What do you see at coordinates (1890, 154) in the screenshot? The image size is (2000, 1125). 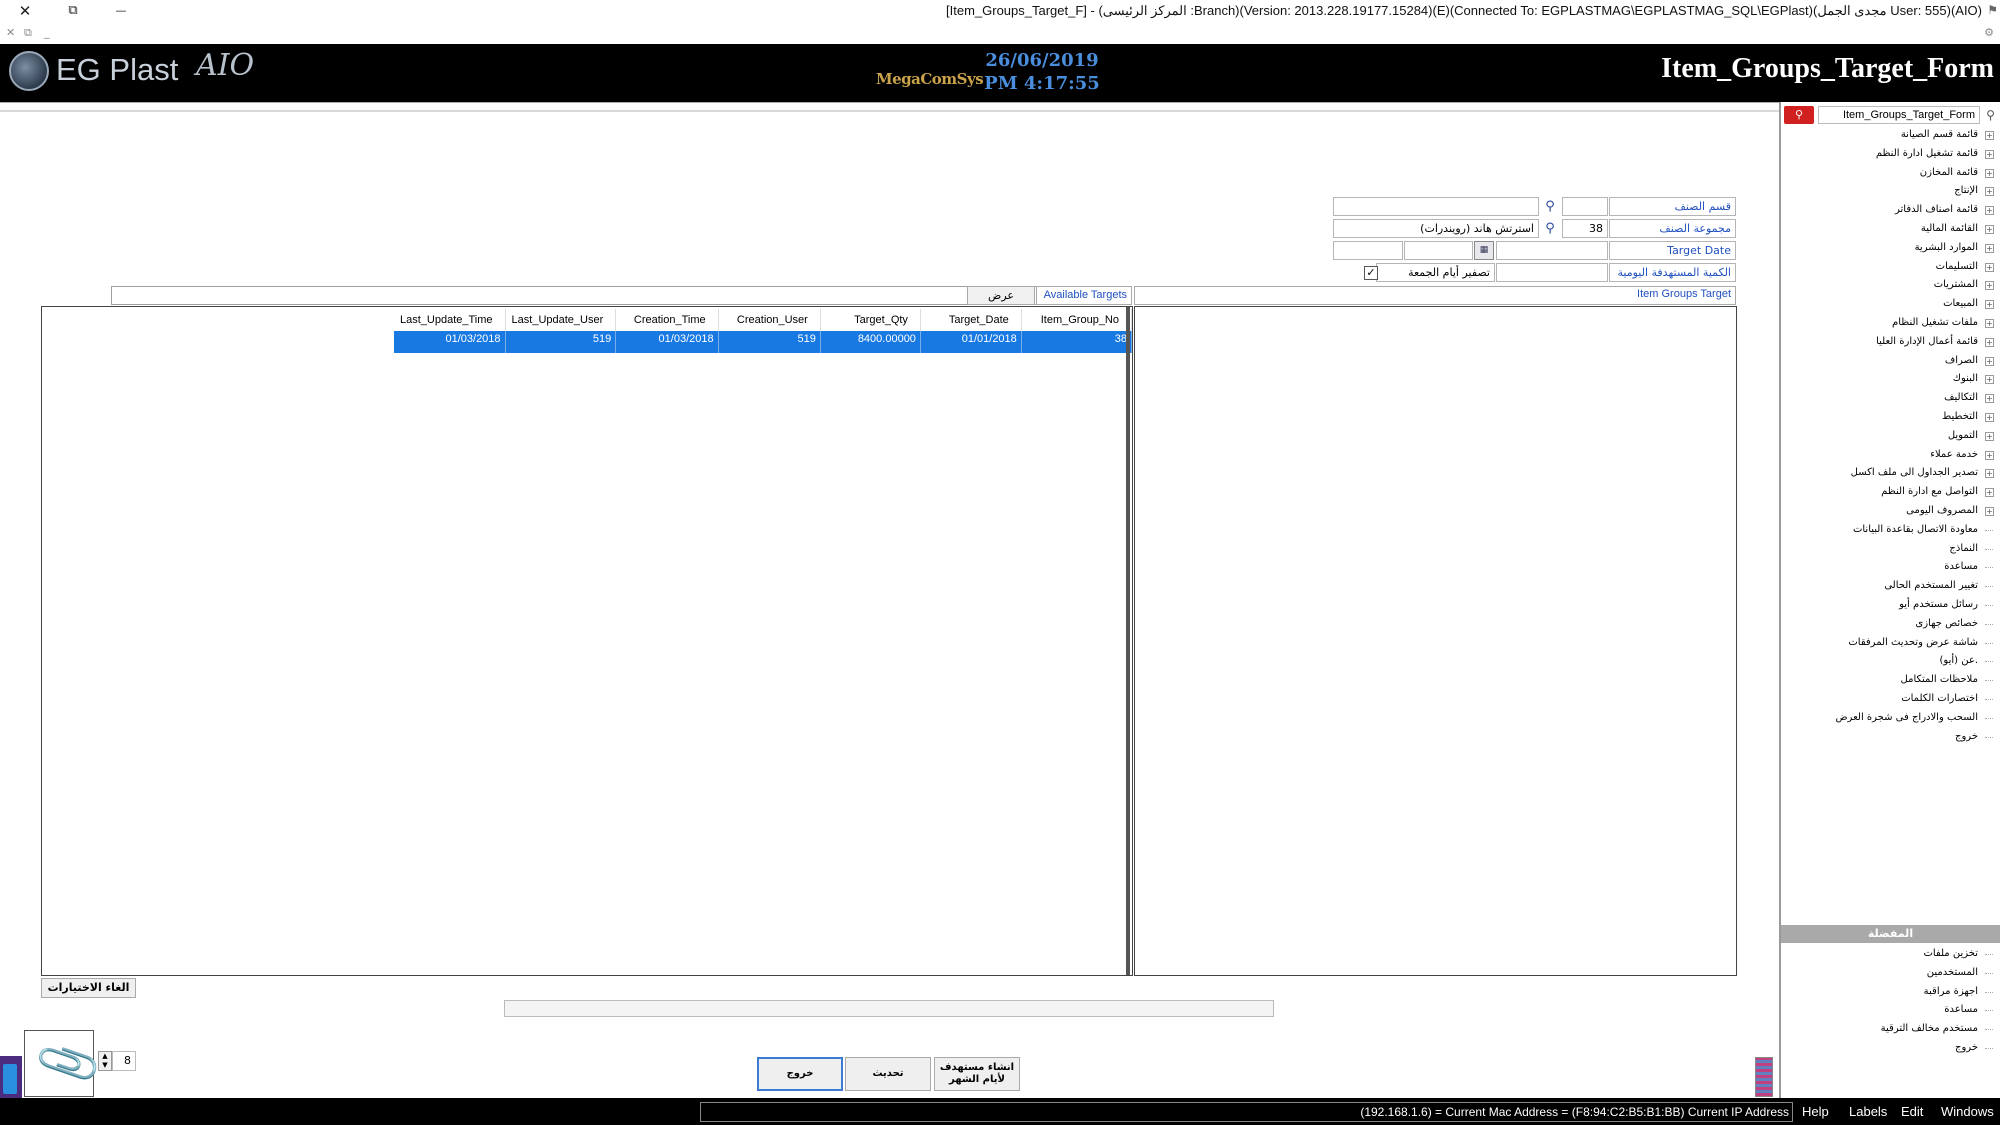 I see `sidebar-tree-item: قائمة تشغيل ادارة النظم +` at bounding box center [1890, 154].